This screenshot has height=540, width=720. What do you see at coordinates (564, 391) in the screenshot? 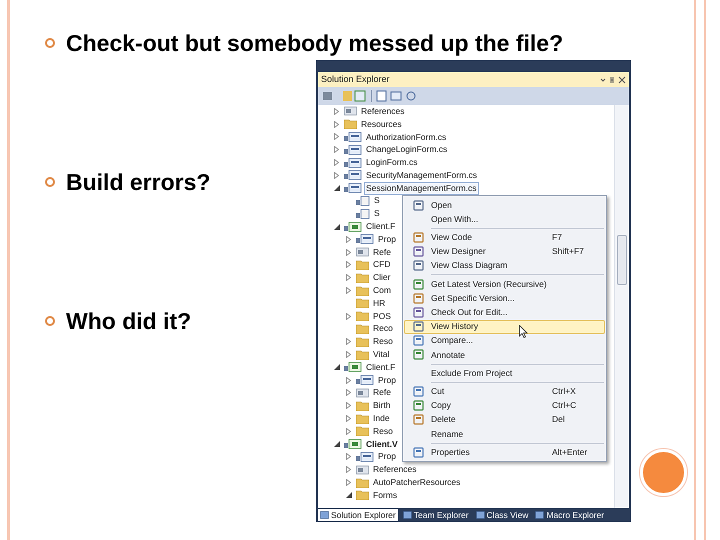
I see `menu-shortcut: Ctrl+X` at bounding box center [564, 391].